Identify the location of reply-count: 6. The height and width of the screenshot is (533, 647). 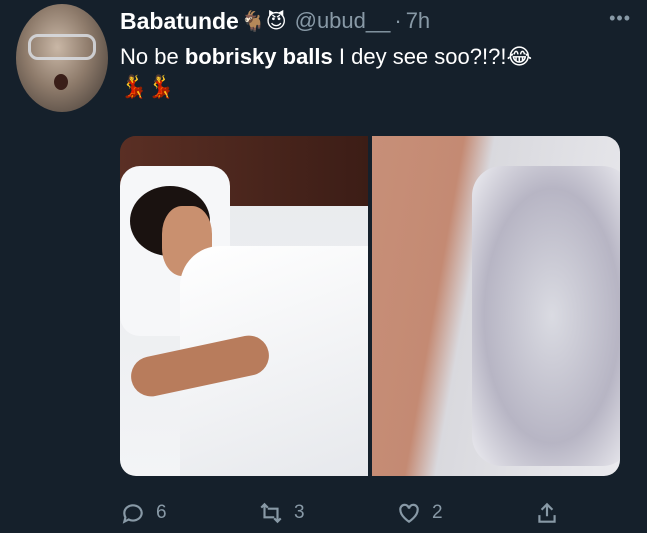
(161, 512).